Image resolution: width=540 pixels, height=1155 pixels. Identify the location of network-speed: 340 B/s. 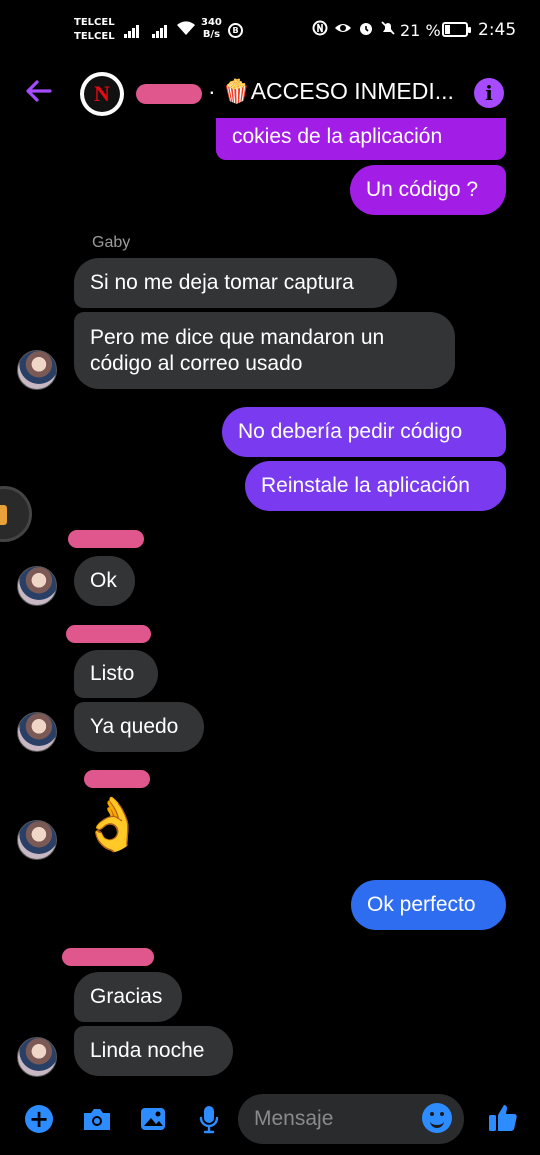
(211, 28).